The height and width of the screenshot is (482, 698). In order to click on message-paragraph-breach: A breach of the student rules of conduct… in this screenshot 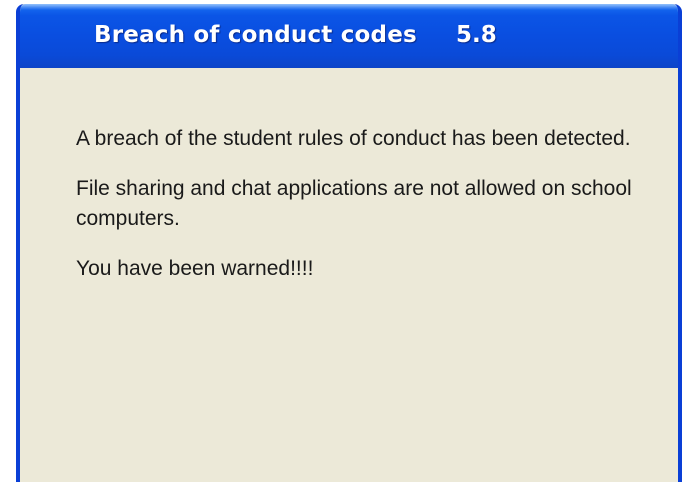, I will do `click(353, 138)`.